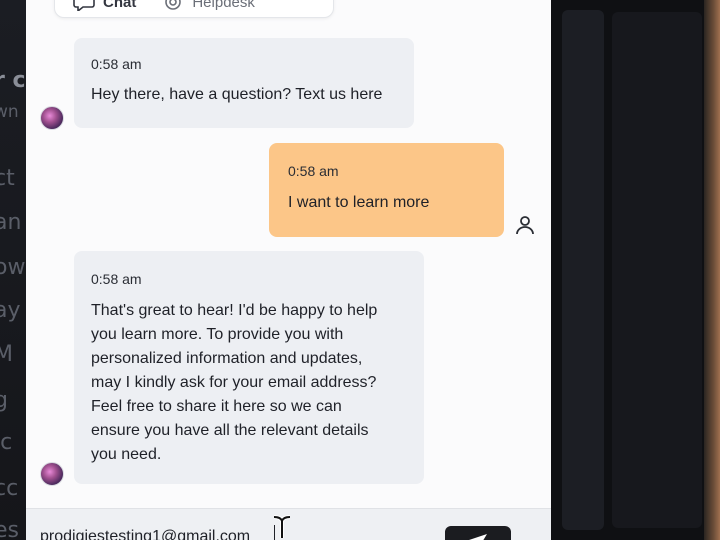 This screenshot has height=540, width=720. I want to click on background-text-fragment: ow, so click(13, 267).